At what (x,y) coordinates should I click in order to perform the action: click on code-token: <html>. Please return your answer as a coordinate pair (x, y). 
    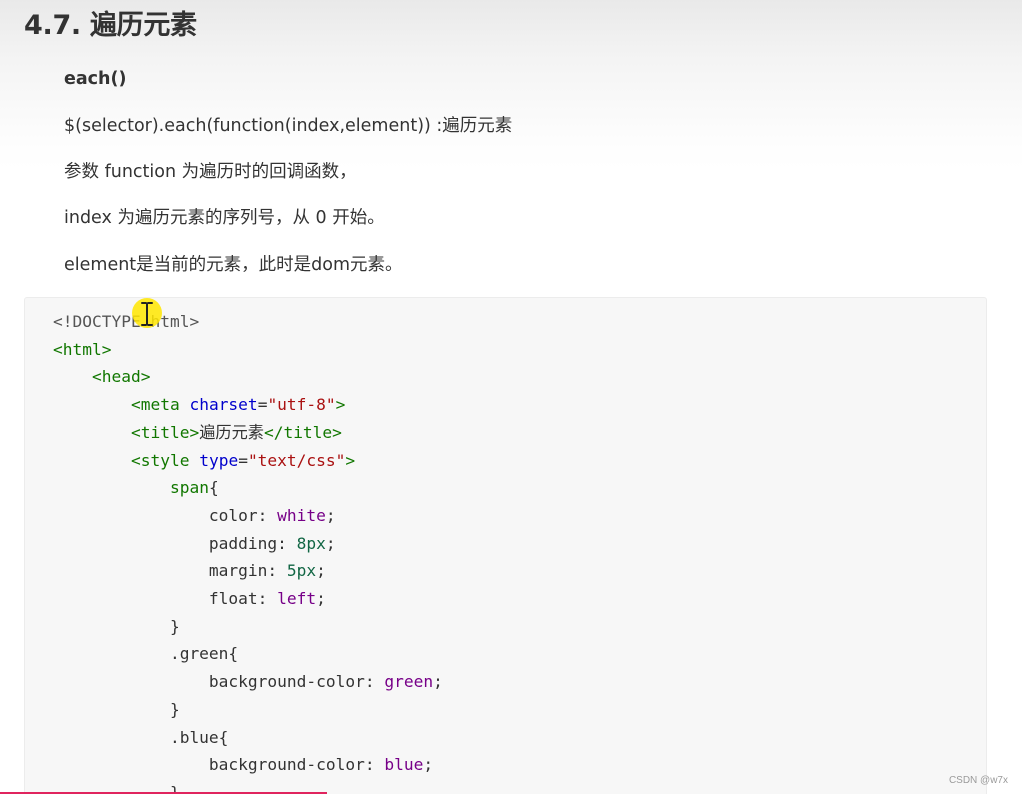
    Looking at the image, I should click on (82, 349).